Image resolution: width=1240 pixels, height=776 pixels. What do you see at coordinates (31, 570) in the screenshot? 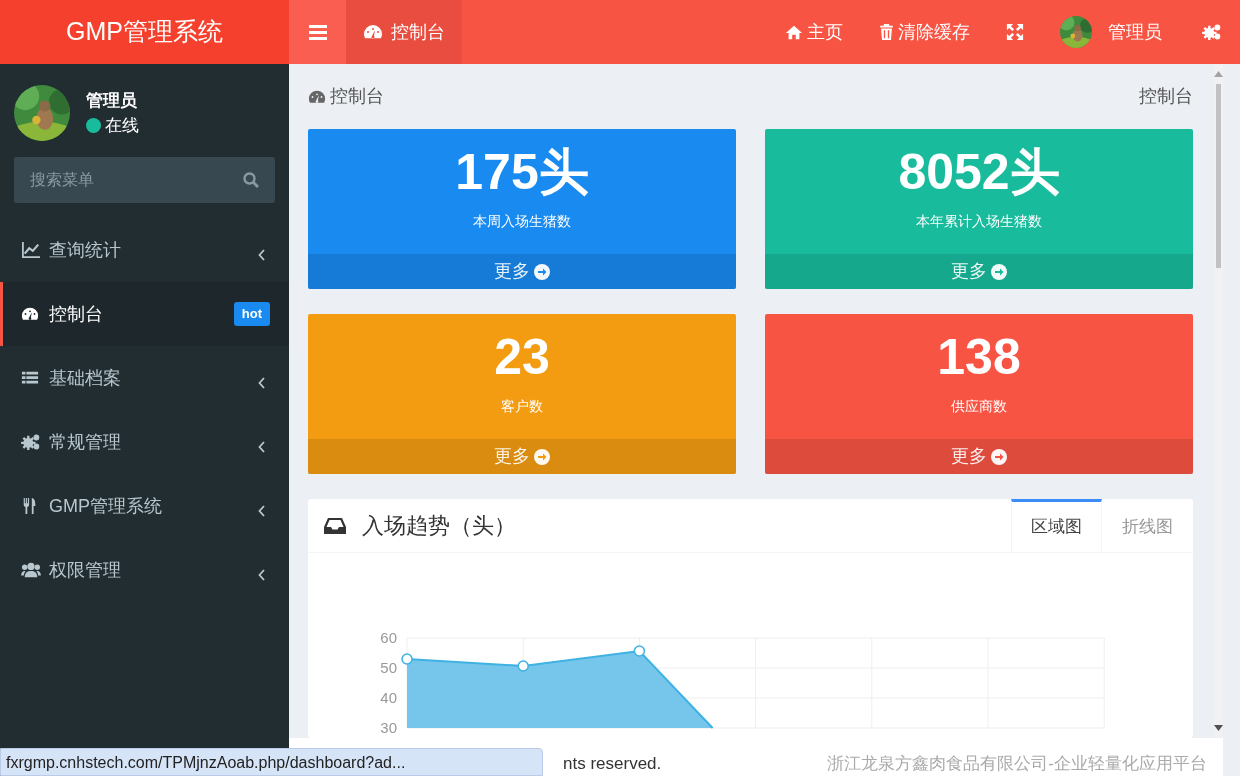
I see `users-icon` at bounding box center [31, 570].